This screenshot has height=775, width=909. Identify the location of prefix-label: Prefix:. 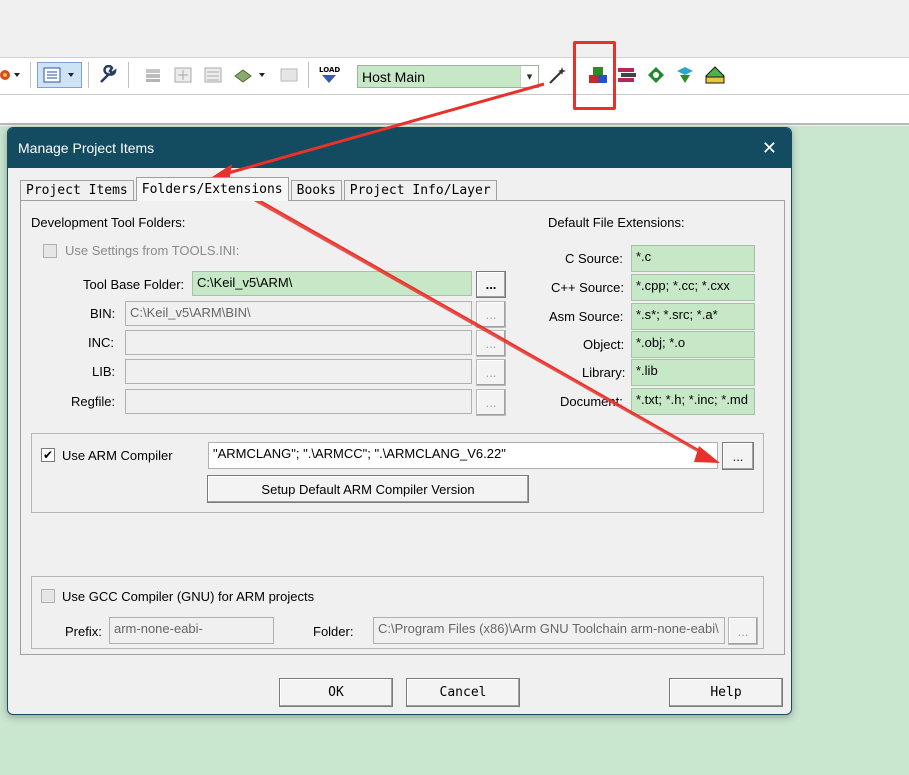
(83, 631).